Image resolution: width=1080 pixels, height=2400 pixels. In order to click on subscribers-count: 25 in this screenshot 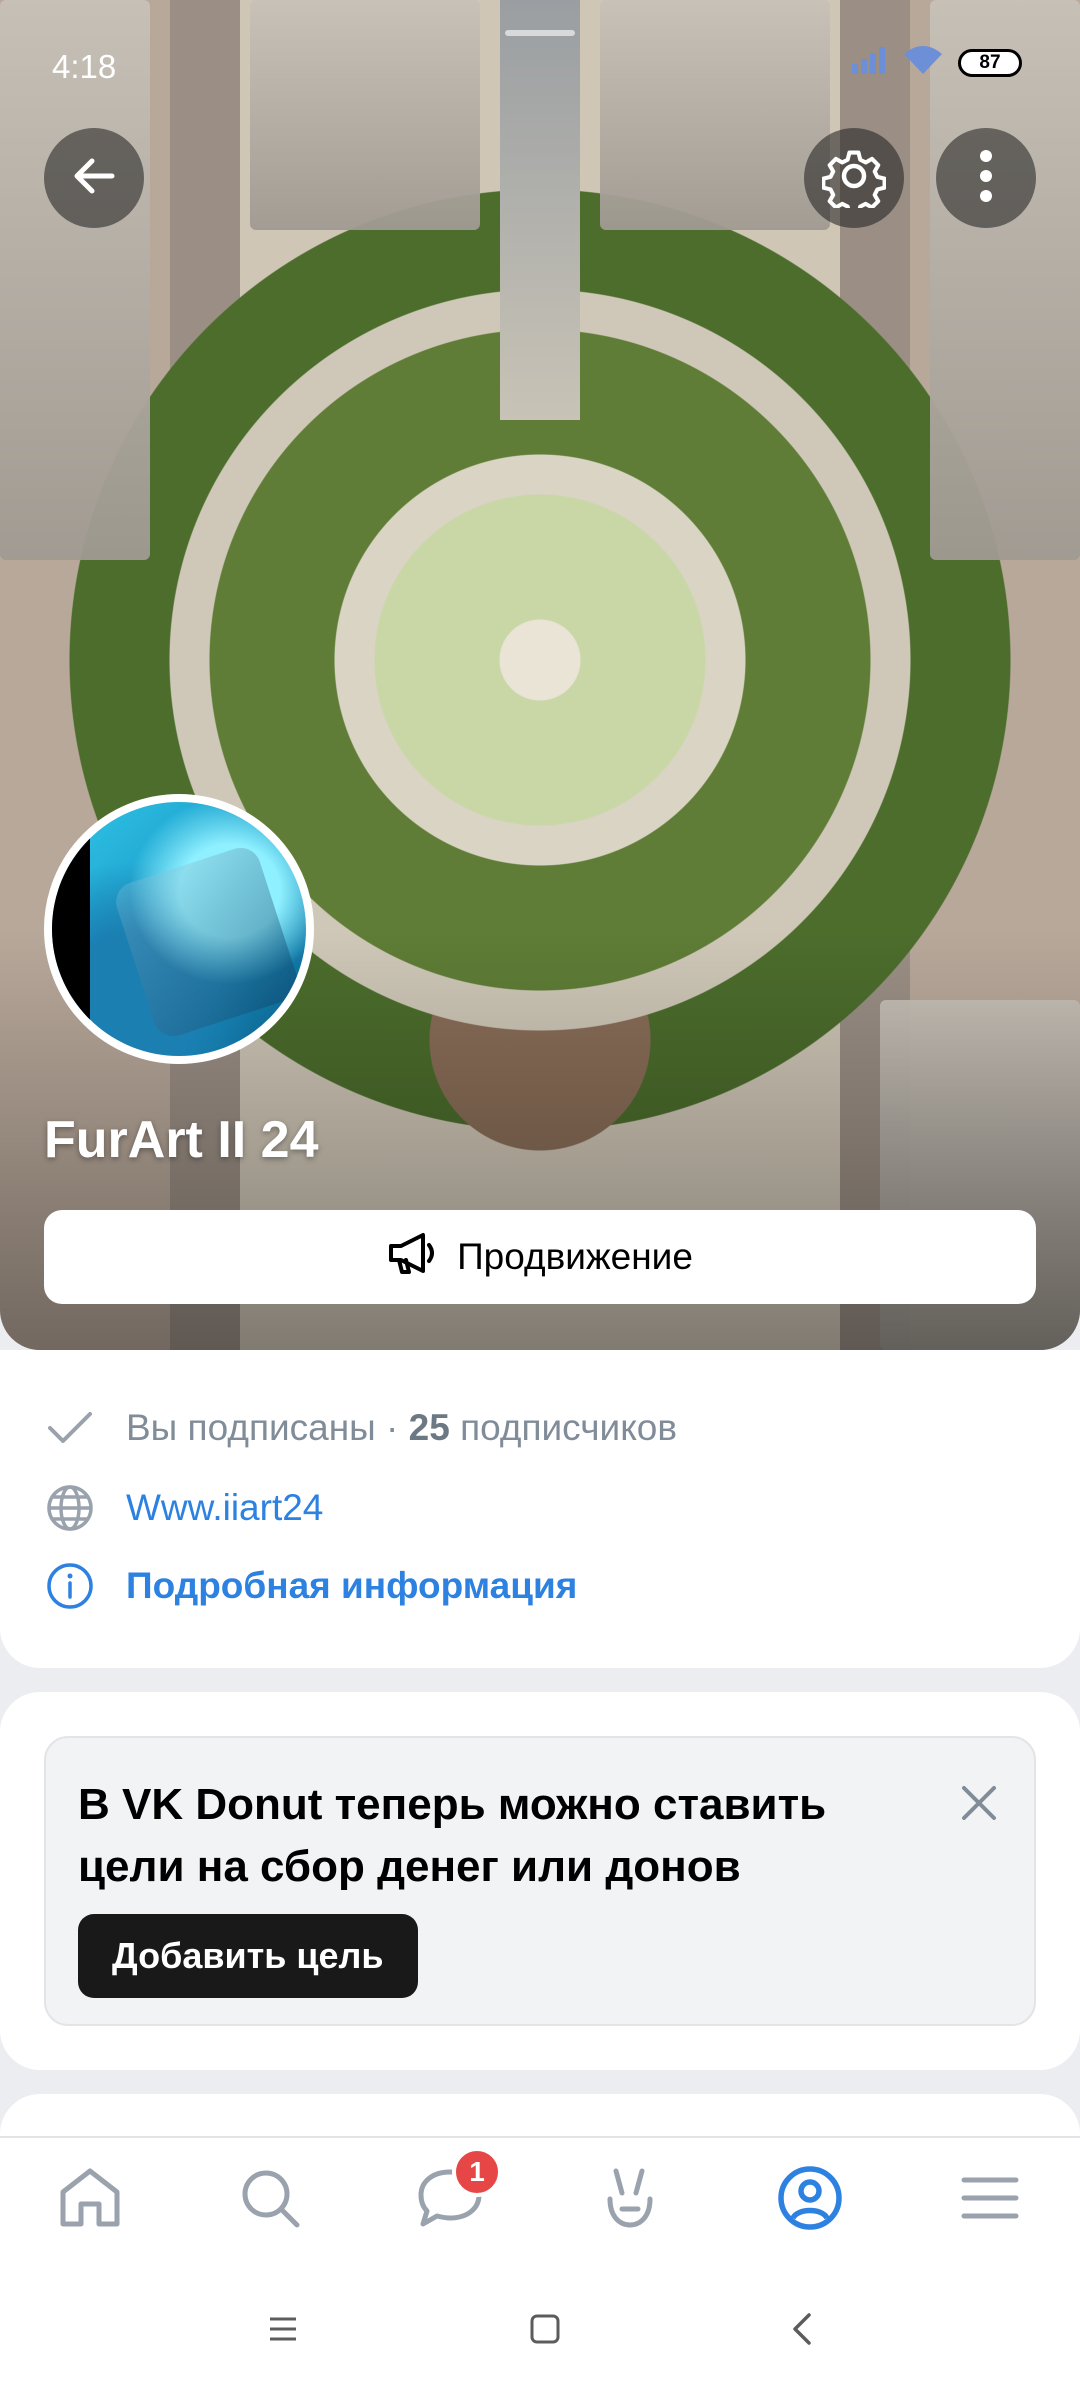, I will do `click(429, 1427)`.